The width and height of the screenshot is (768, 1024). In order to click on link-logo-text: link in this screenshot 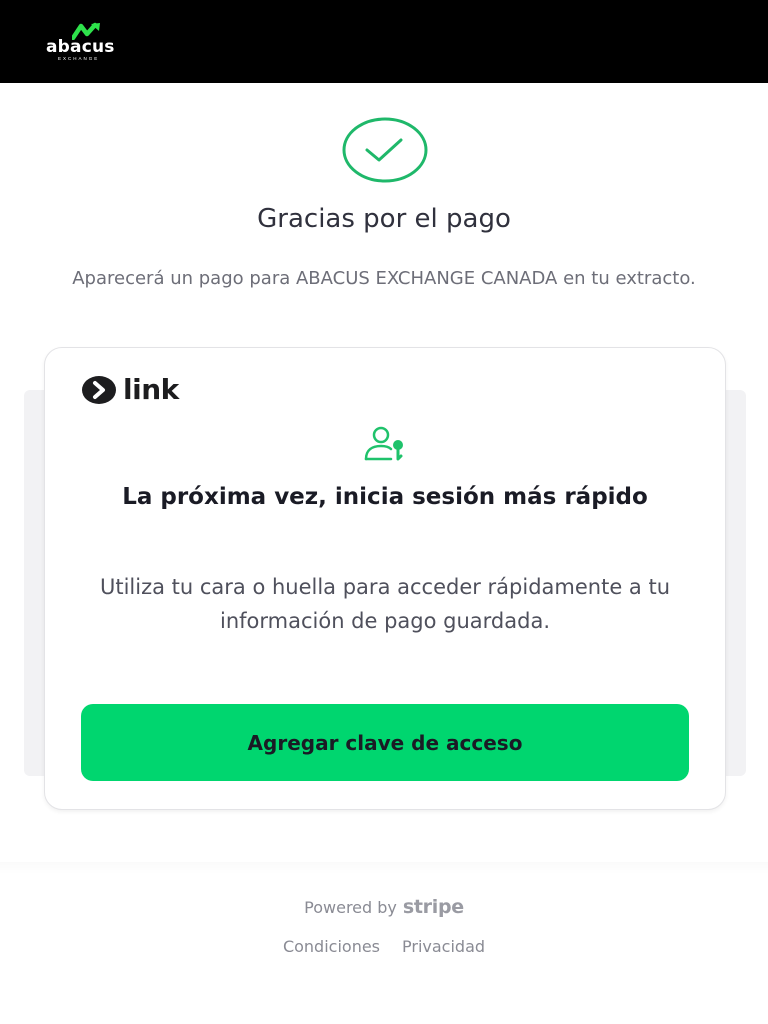, I will do `click(151, 389)`.